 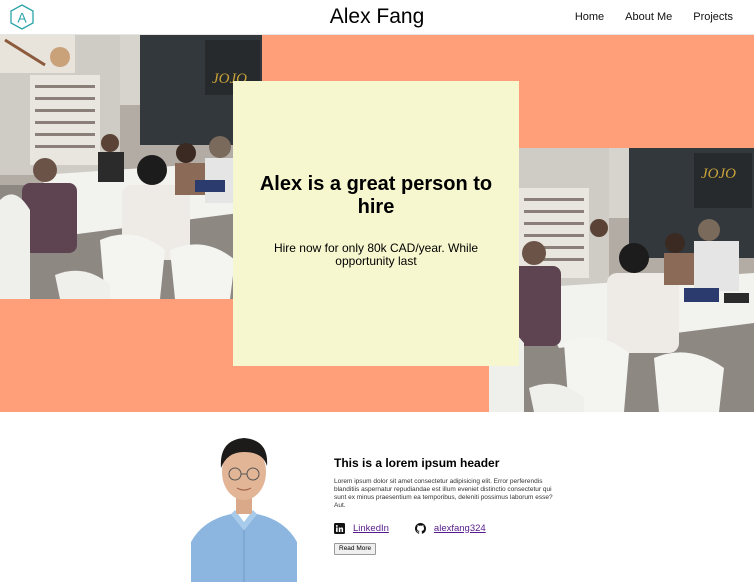 I want to click on social-links: LinkedIn alexfang324, so click(x=449, y=528).